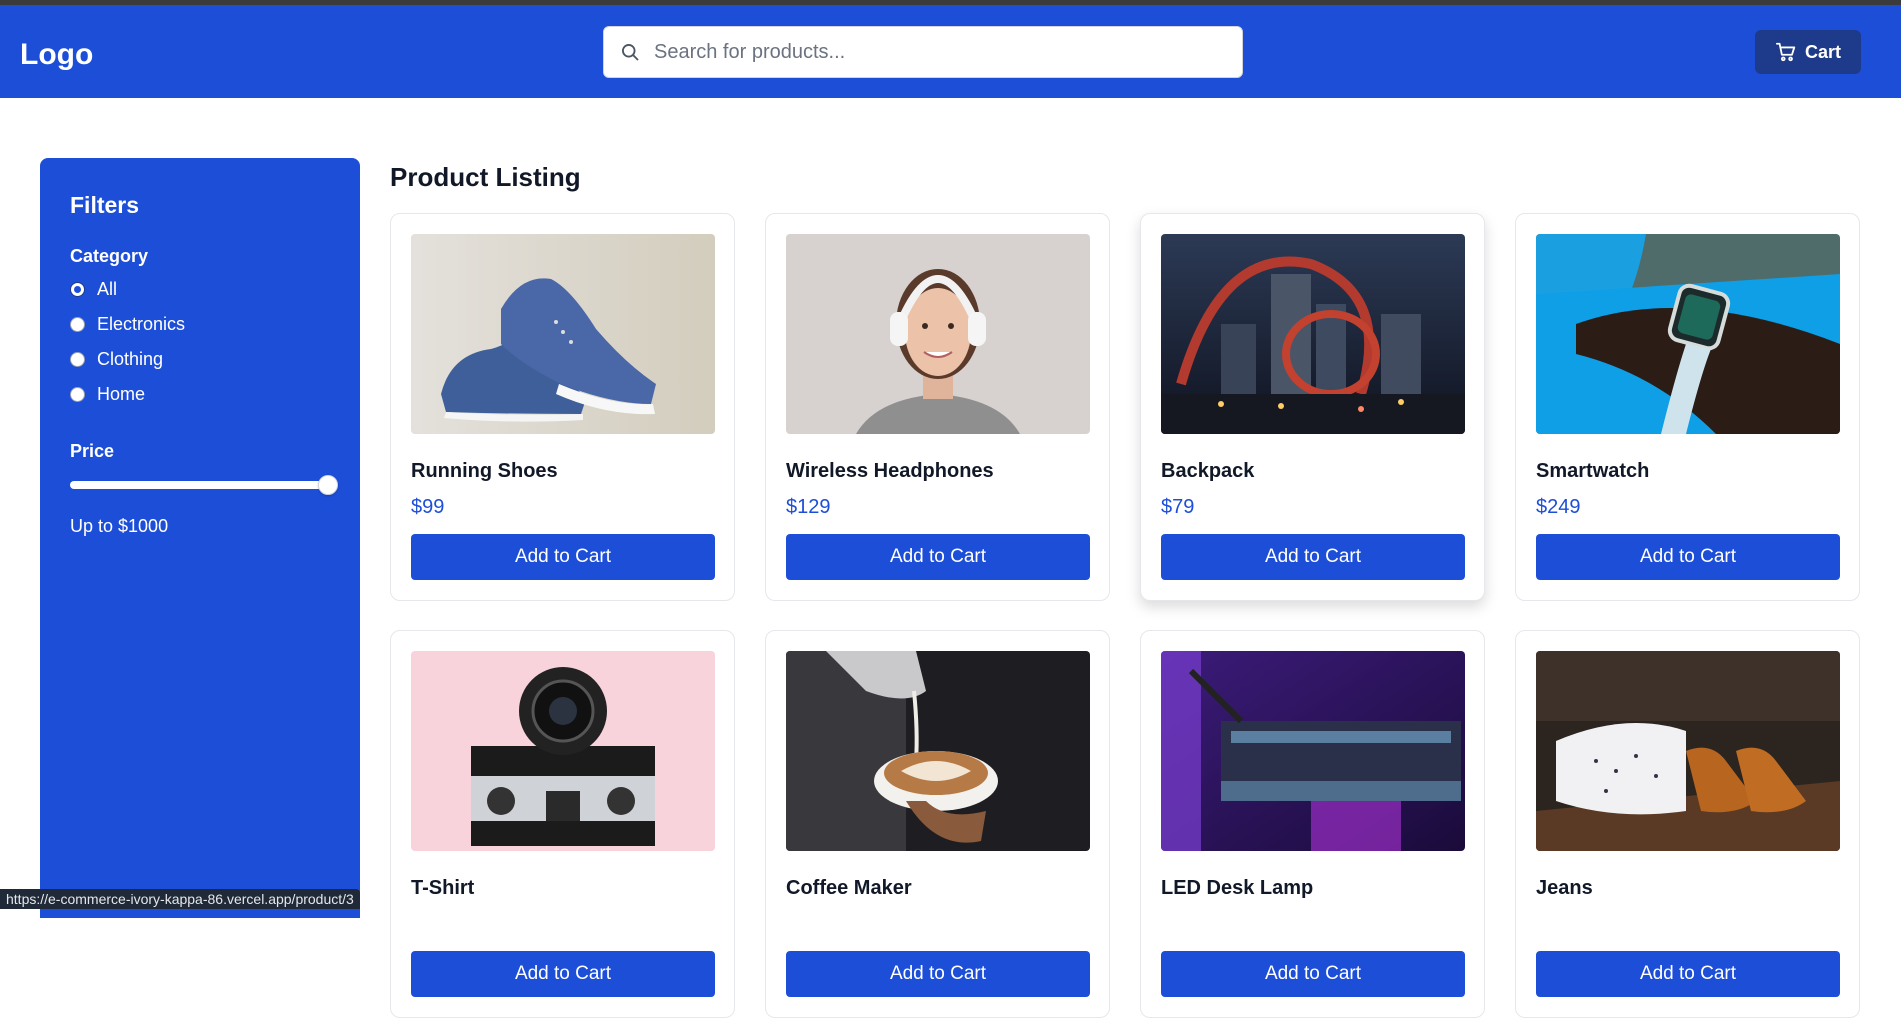 This screenshot has height=1018, width=1901. I want to click on product-name: Backpack, so click(1207, 471).